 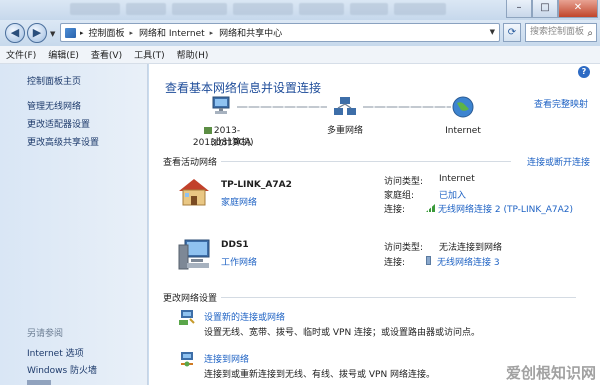 I want to click on maximize-button: □, so click(x=545, y=9).